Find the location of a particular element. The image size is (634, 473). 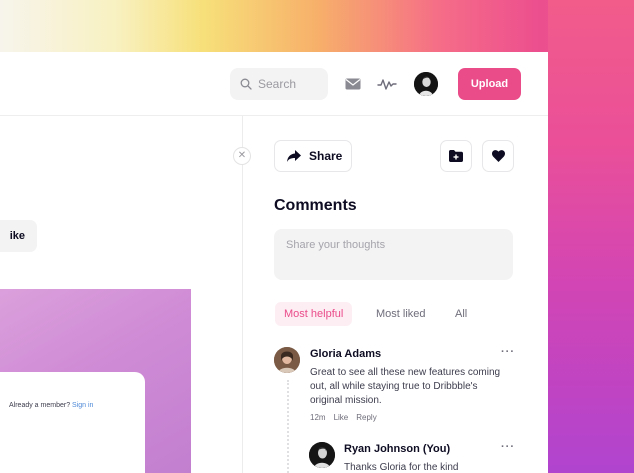

tab-label: All is located at coordinates (461, 314).